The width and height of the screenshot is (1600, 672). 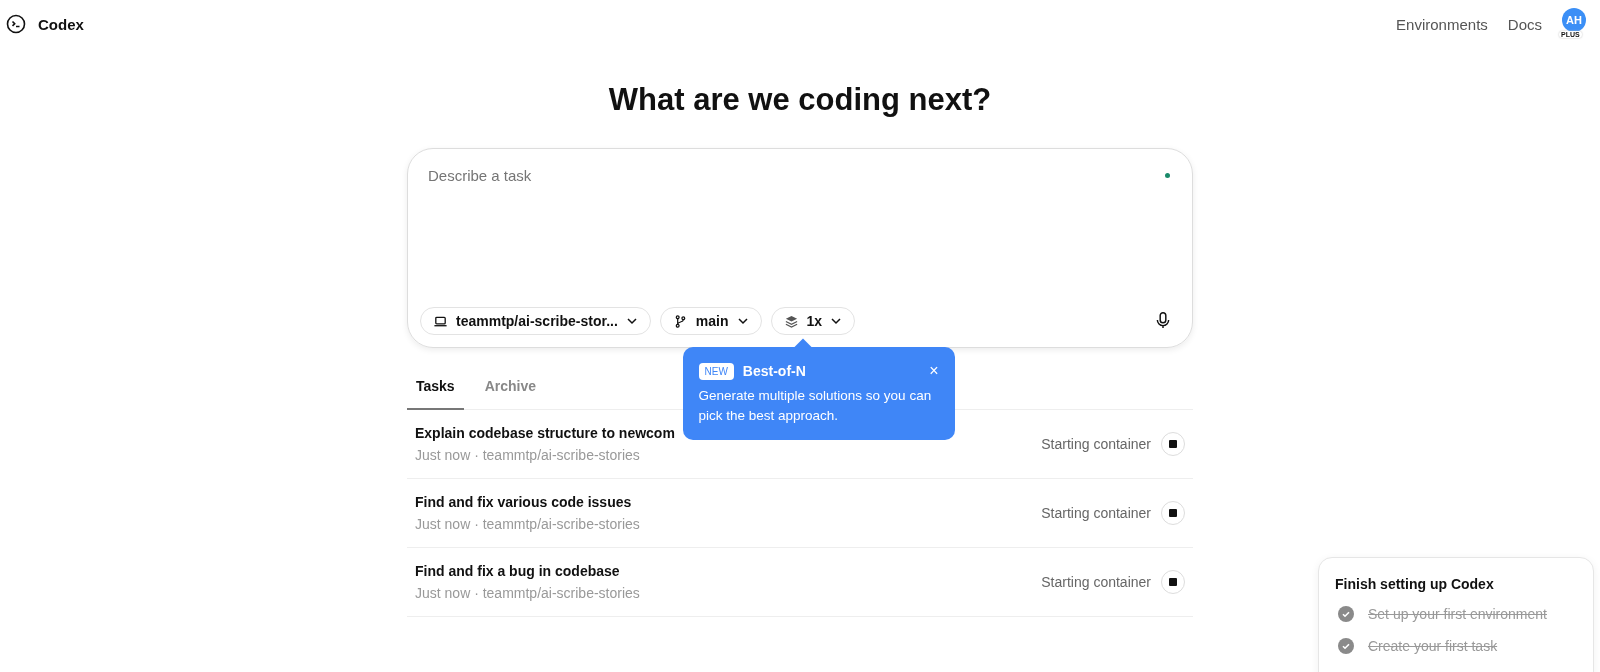 What do you see at coordinates (934, 371) in the screenshot?
I see `close-button: ×` at bounding box center [934, 371].